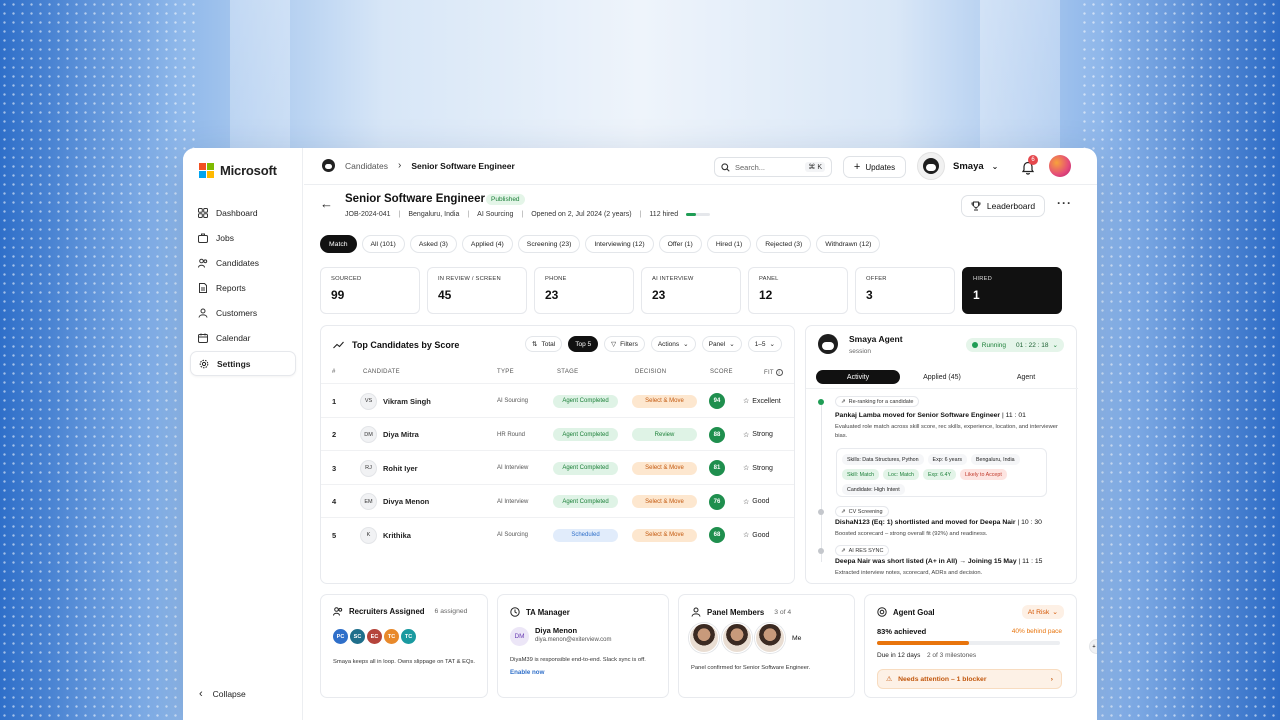 The height and width of the screenshot is (720, 1280). Describe the element at coordinates (721, 344) in the screenshot. I see `panel-dropdown: Panel ⌄` at that location.